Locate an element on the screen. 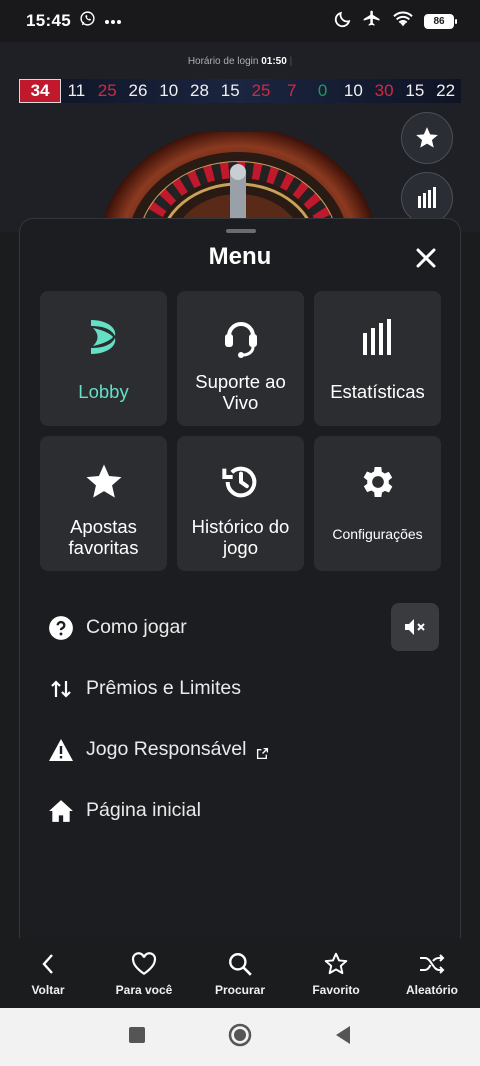 The width and height of the screenshot is (480, 1066). statistics-icon is located at coordinates (378, 337).